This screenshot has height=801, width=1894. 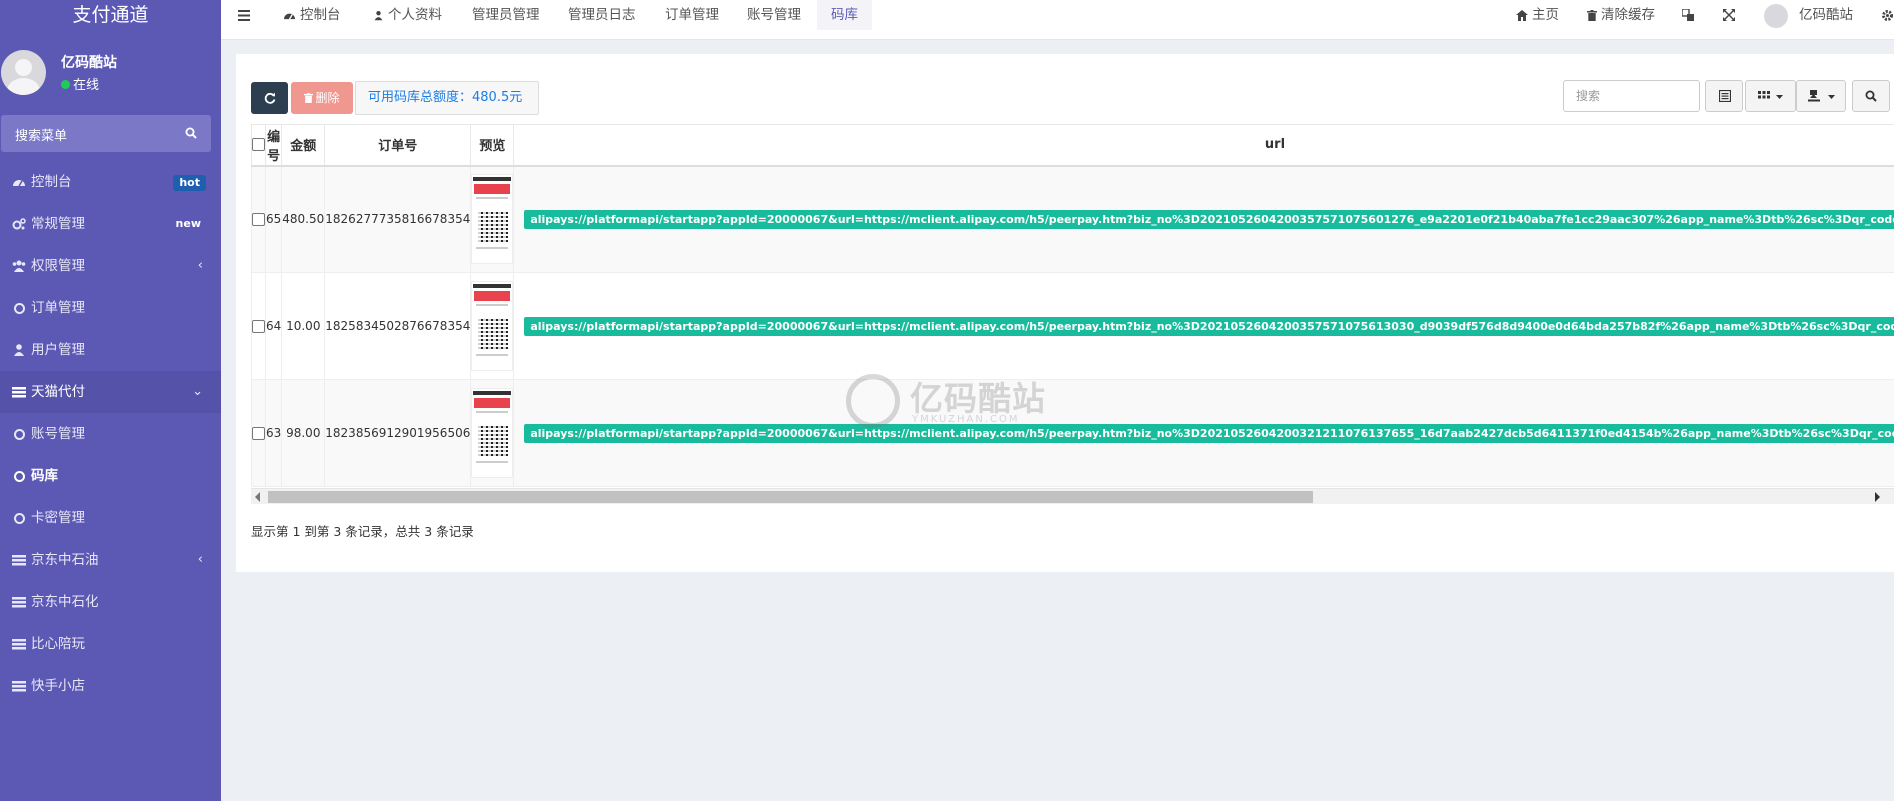 I want to click on delete-button: 删除, so click(x=322, y=98).